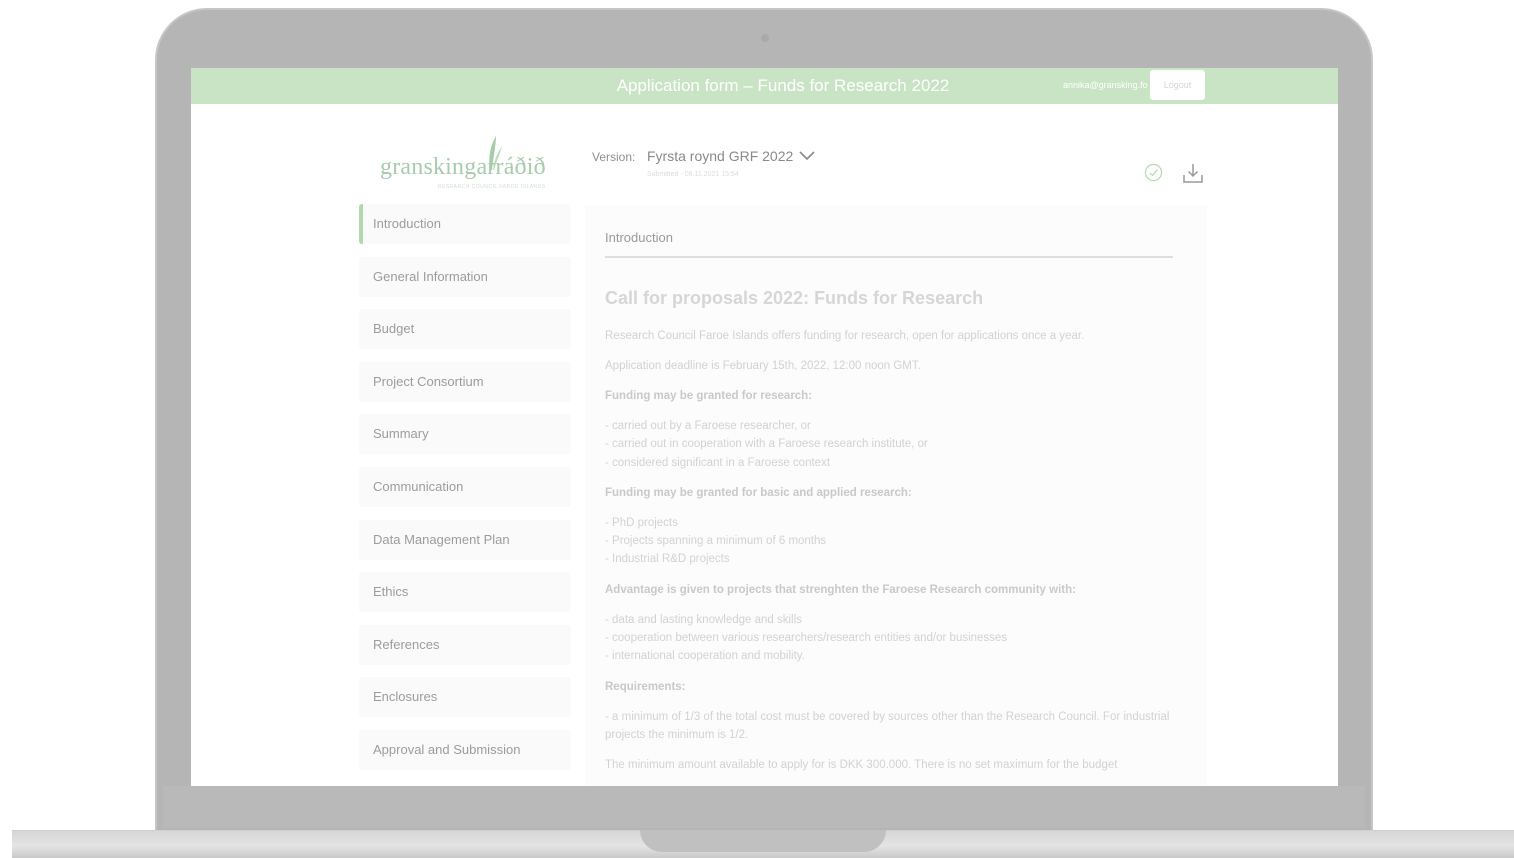 The width and height of the screenshot is (1514, 858). What do you see at coordinates (693, 174) in the screenshot?
I see `submitted-info: Submitted - 08.11.2021 15:54` at bounding box center [693, 174].